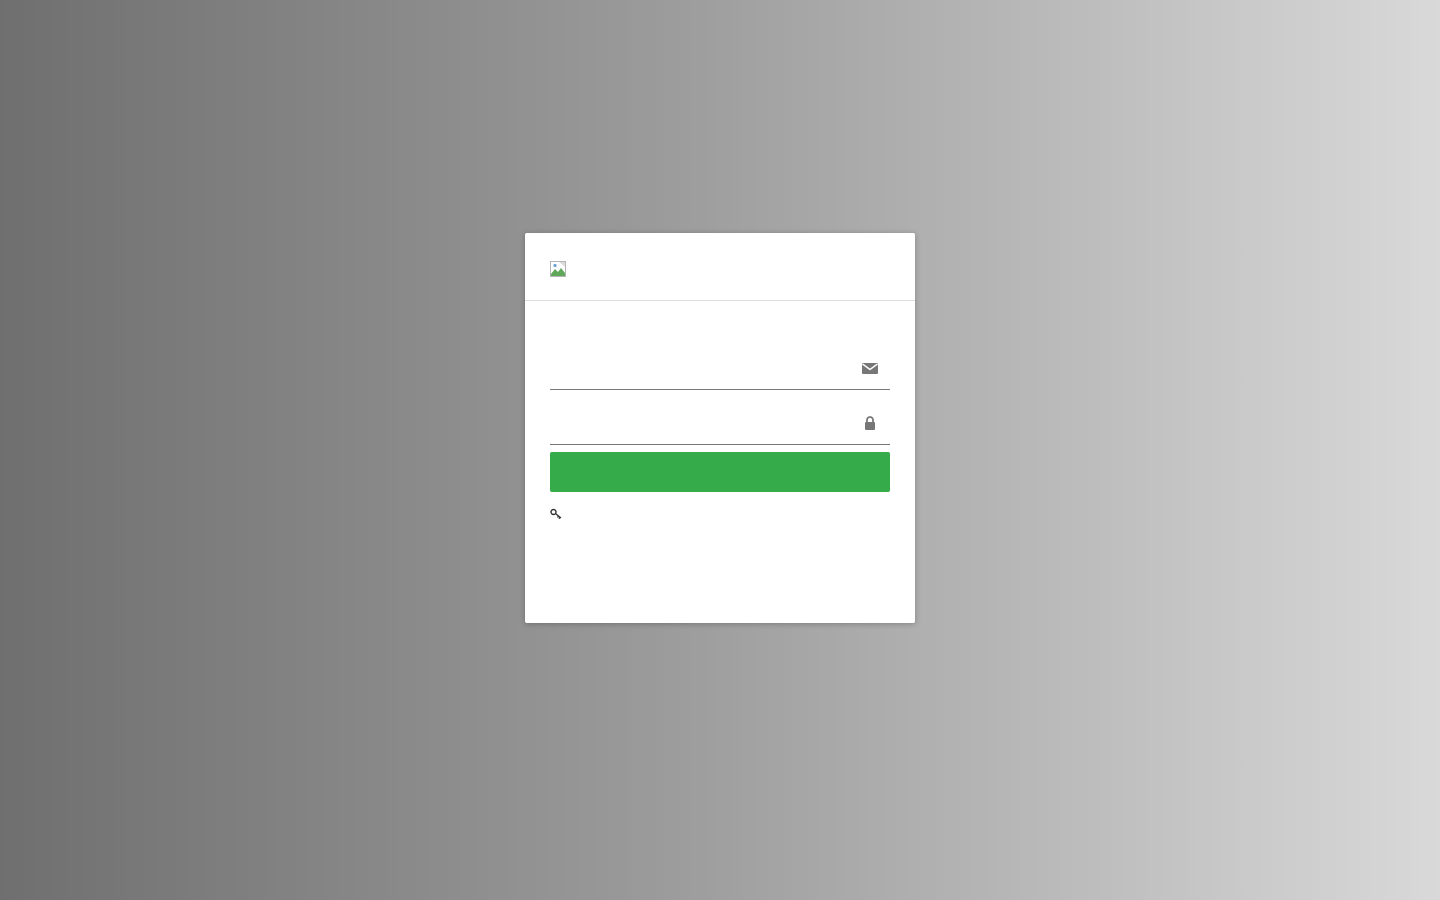 The image size is (1440, 900). I want to click on email-field-wrapper, so click(720, 368).